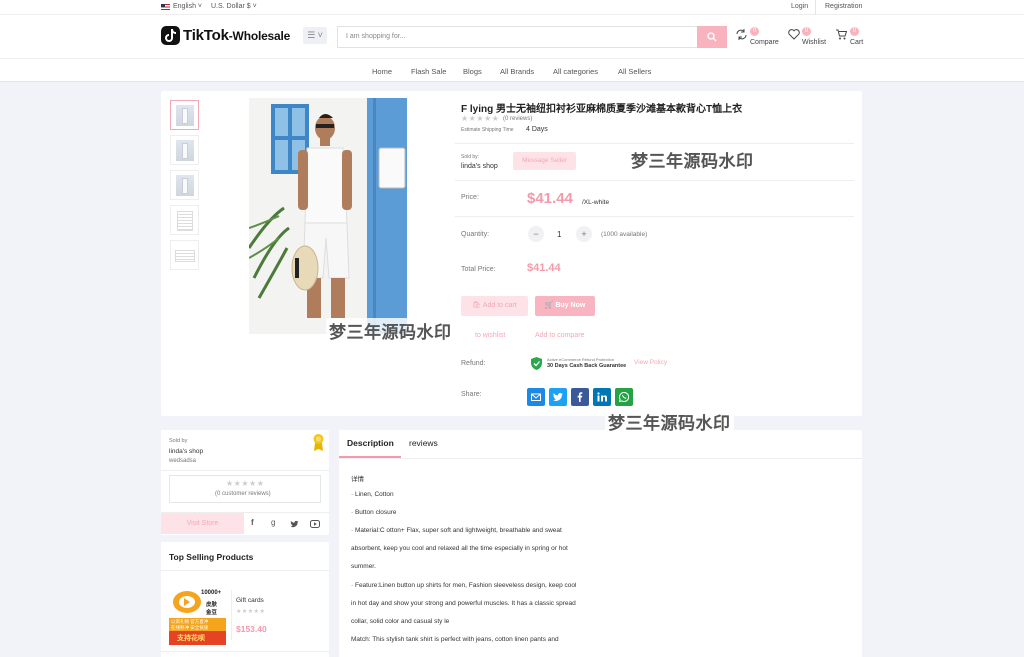 Image resolution: width=1024 pixels, height=657 pixels. I want to click on site-logo: TikTok-Wholesale, so click(236, 35).